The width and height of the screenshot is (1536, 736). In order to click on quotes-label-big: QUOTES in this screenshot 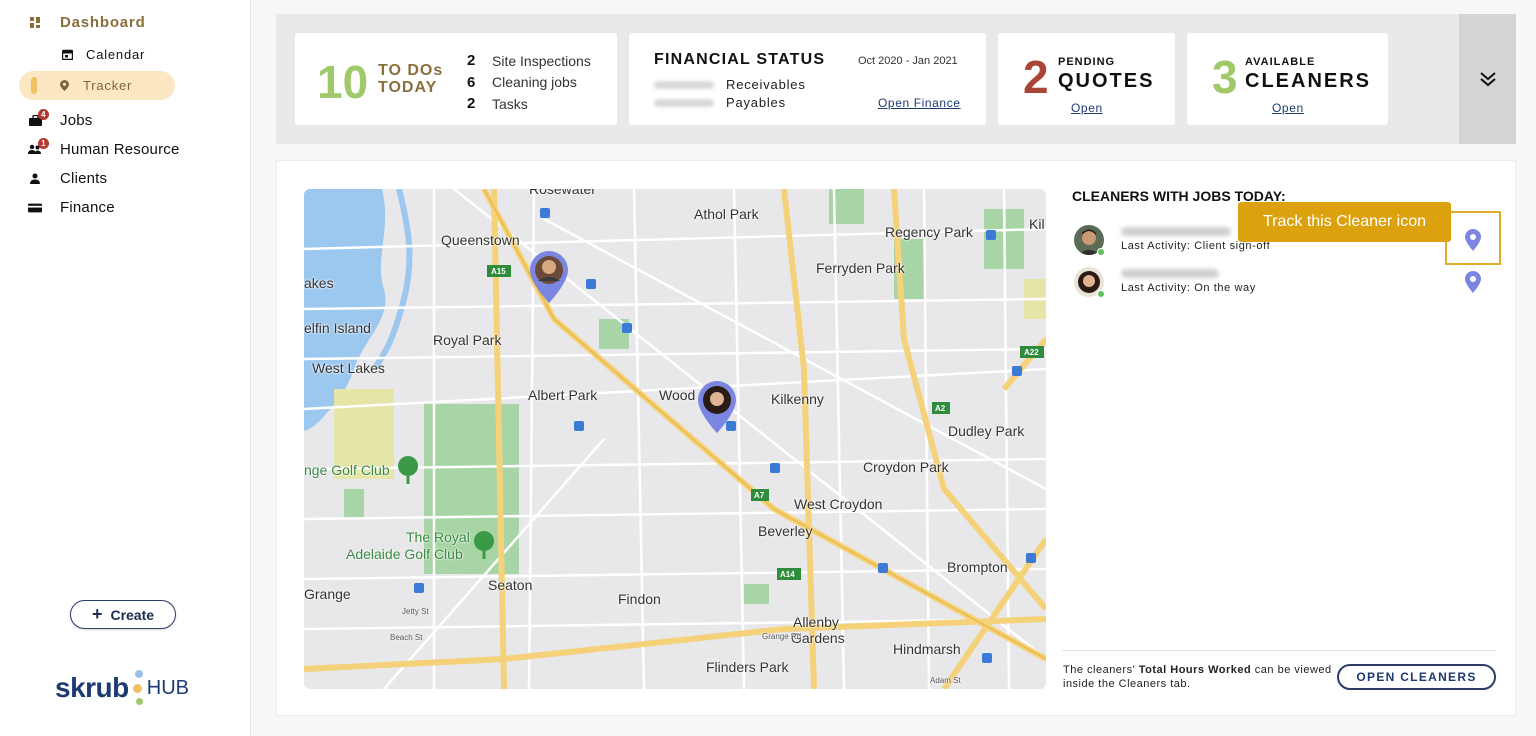, I will do `click(1106, 81)`.